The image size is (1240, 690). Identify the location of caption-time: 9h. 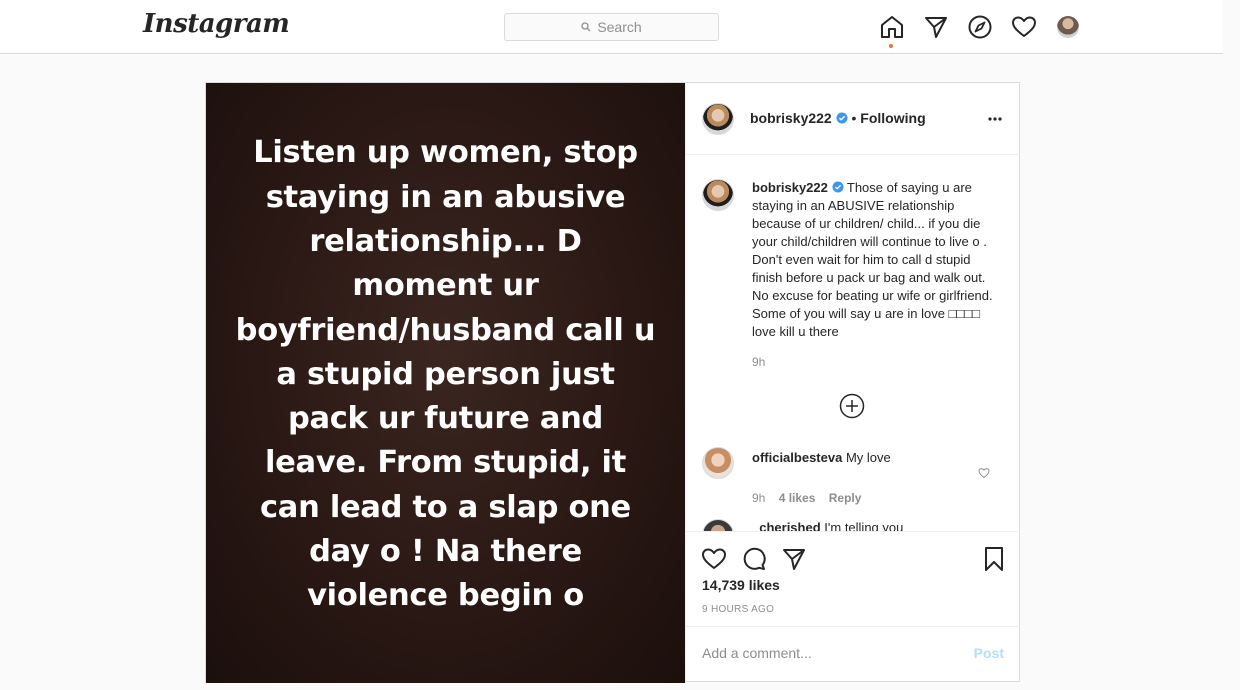
(759, 362).